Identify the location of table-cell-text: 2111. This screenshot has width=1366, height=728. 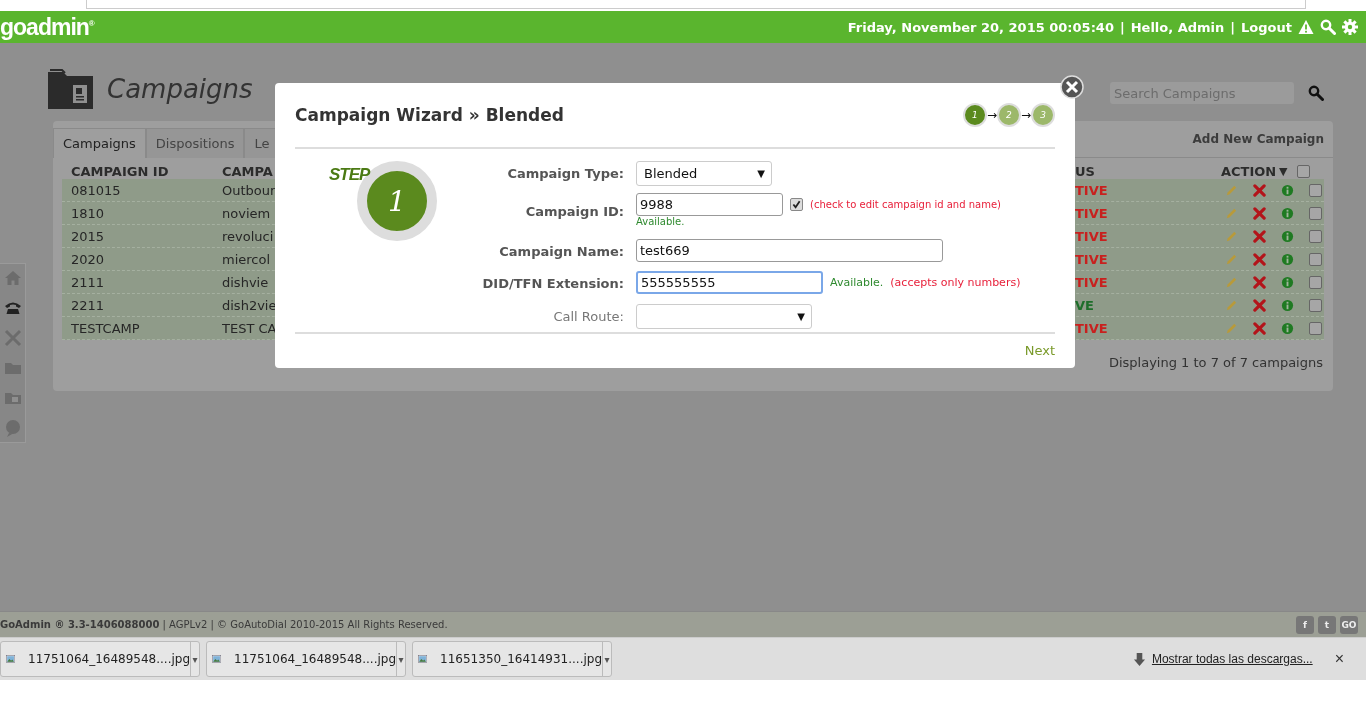
(88, 282).